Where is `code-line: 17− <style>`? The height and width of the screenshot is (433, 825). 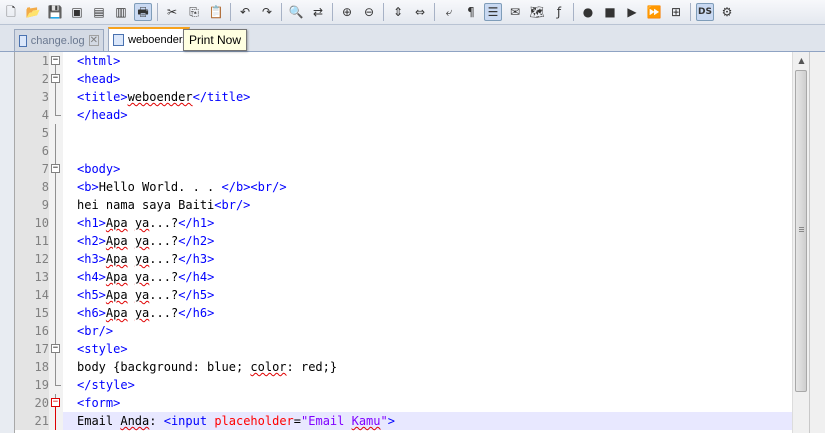
code-line: 17− <style> is located at coordinates (404, 349).